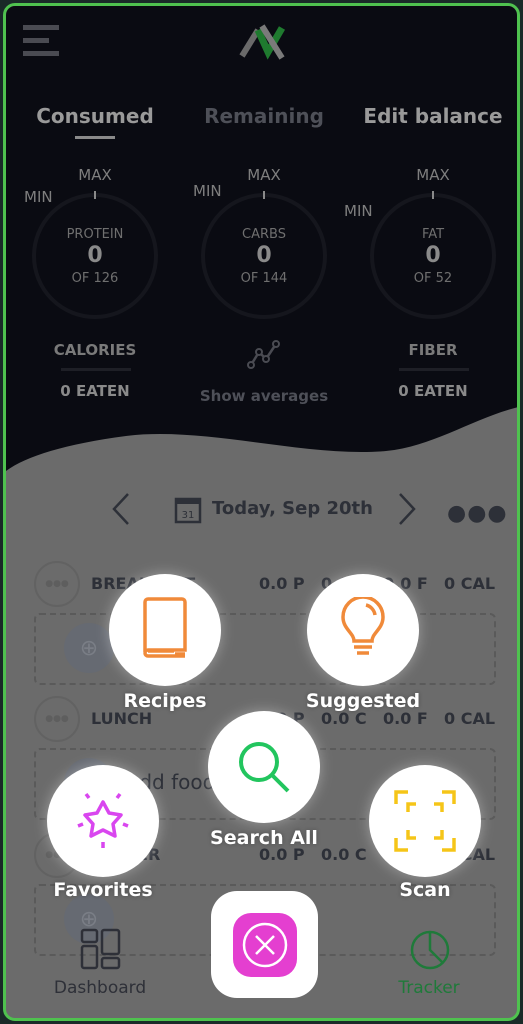 The image size is (523, 1024). What do you see at coordinates (433, 391) in the screenshot?
I see `fiber-value: 0 EATEN` at bounding box center [433, 391].